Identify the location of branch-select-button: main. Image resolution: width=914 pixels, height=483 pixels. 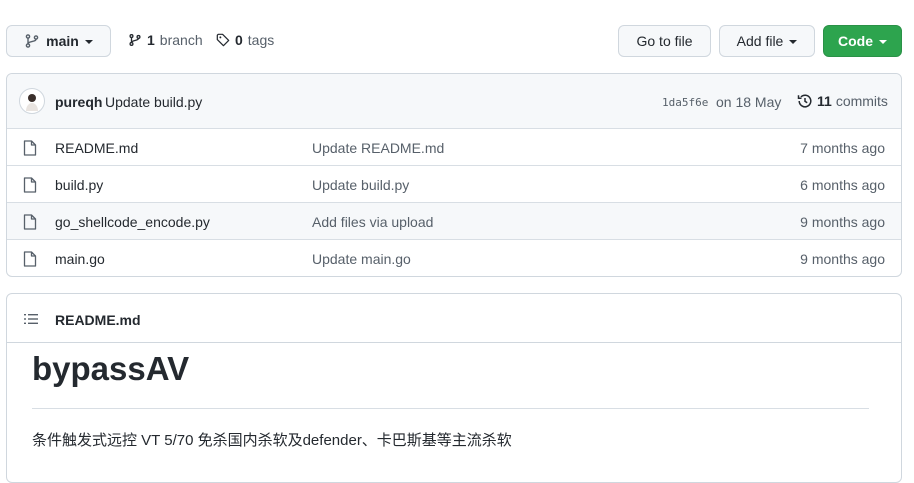
(58, 41).